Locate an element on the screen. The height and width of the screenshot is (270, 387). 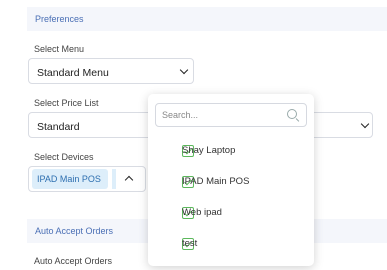
preferences-title: Preferences is located at coordinates (59, 19).